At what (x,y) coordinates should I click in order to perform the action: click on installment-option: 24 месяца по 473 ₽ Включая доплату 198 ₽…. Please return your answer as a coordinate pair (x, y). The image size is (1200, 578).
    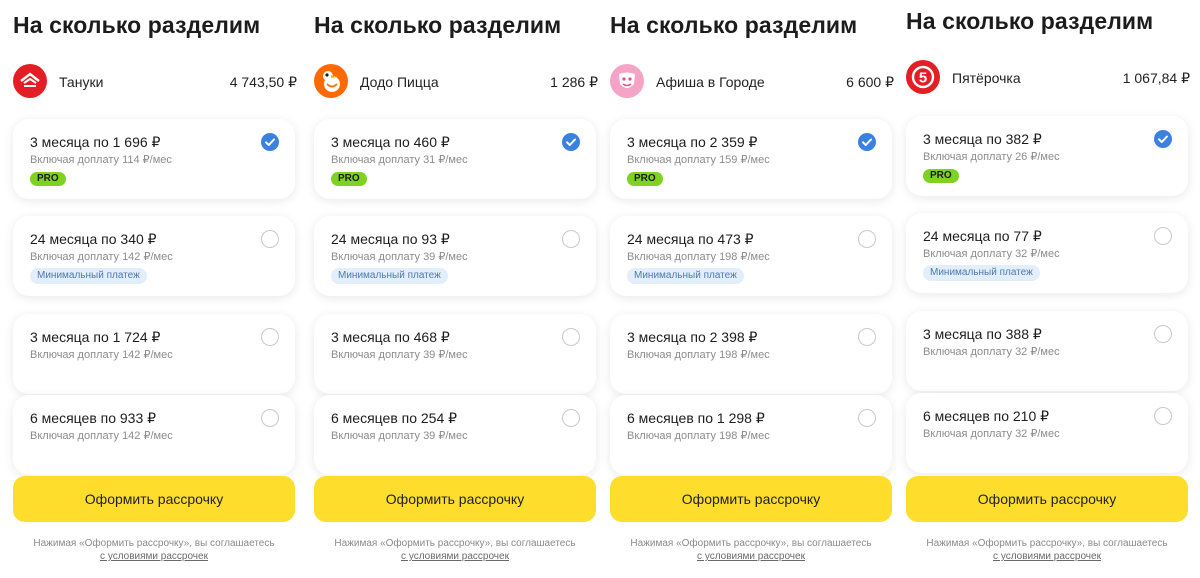
    Looking at the image, I should click on (751, 256).